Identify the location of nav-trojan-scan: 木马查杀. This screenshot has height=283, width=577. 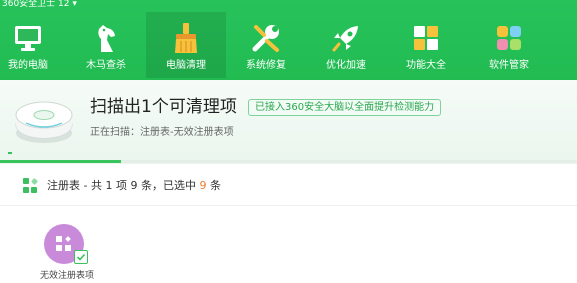
(106, 45).